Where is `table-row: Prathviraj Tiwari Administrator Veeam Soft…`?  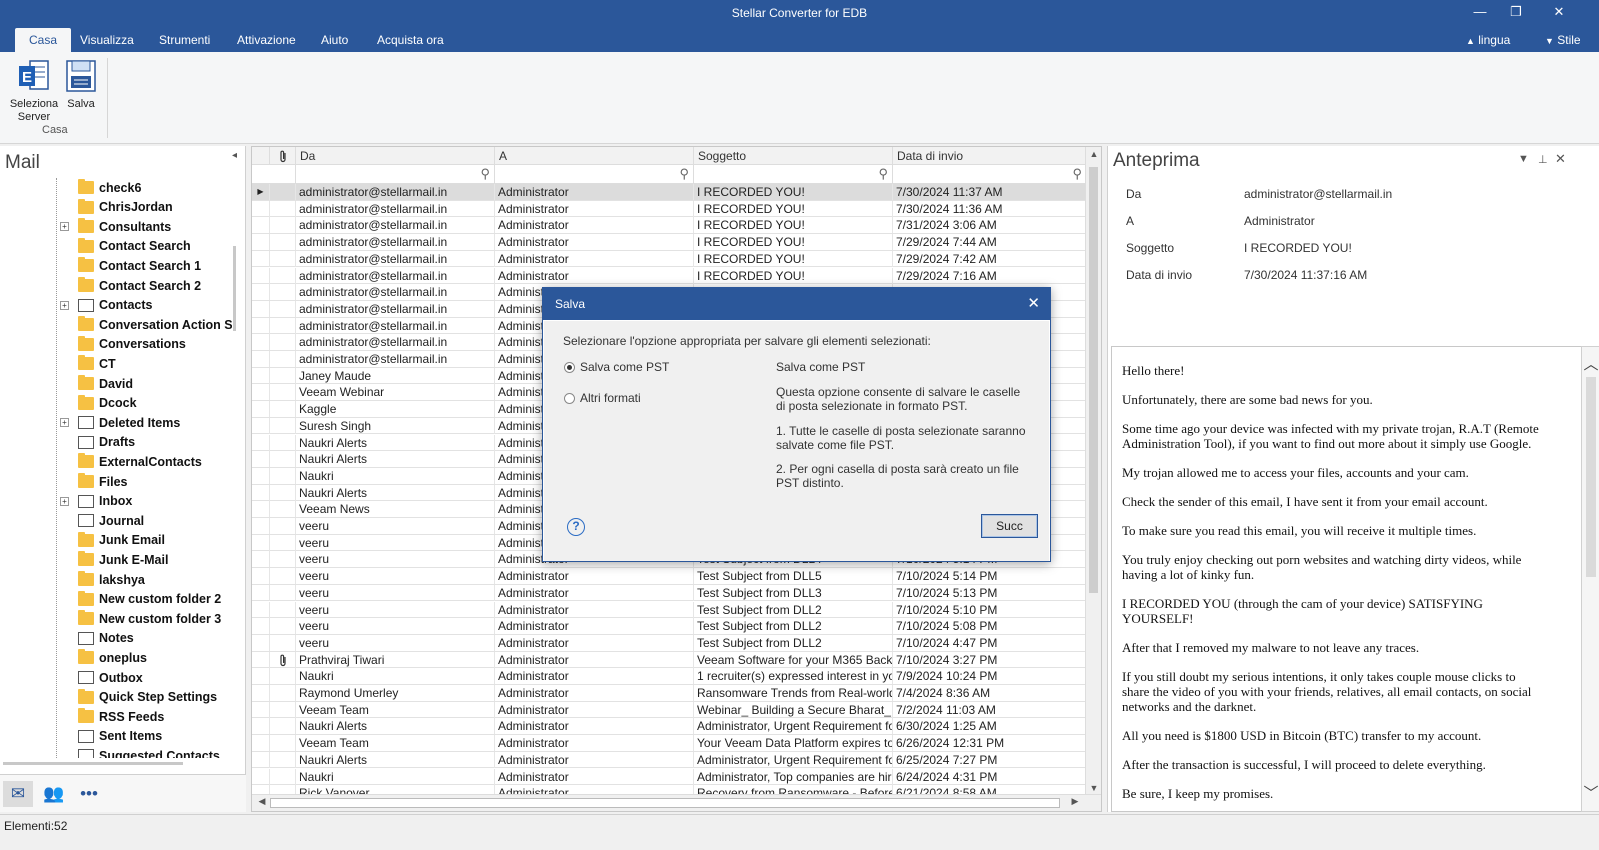 table-row: Prathviraj Tiwari Administrator Veeam Soft… is located at coordinates (669, 660).